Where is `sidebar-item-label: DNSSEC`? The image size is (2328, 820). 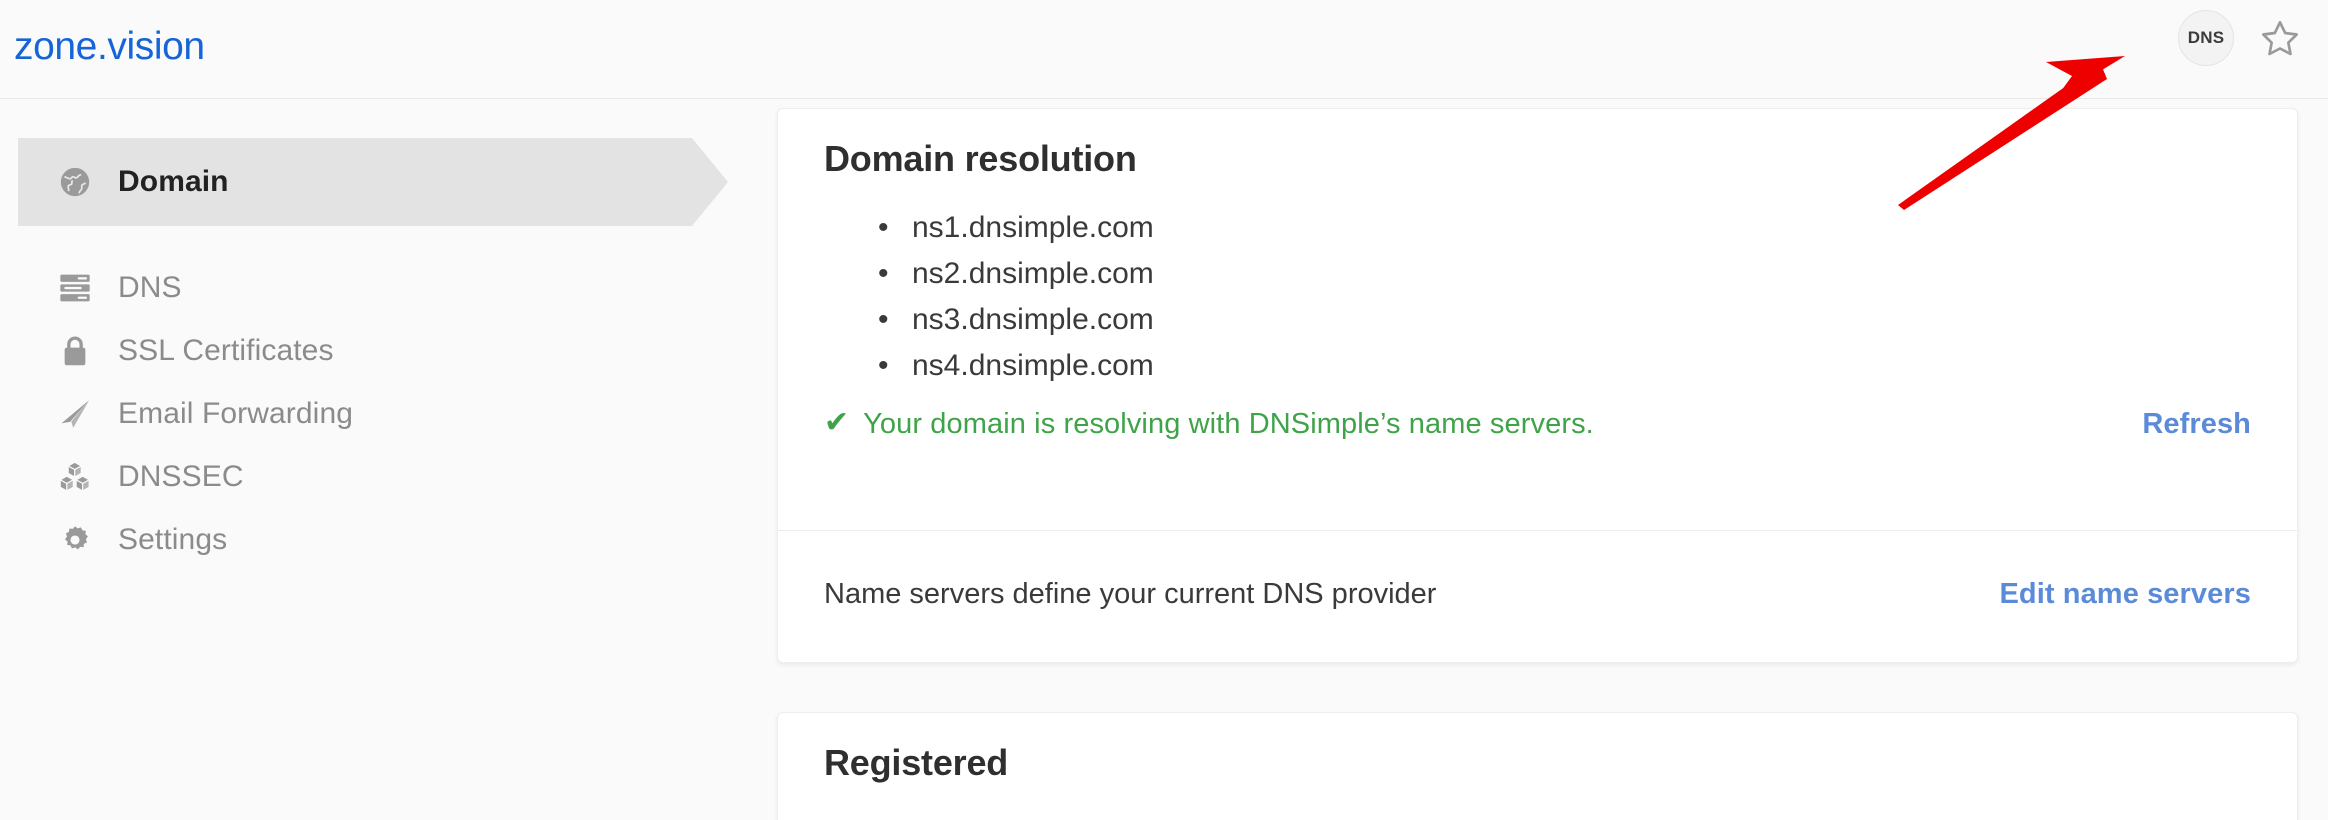 sidebar-item-label: DNSSEC is located at coordinates (181, 476).